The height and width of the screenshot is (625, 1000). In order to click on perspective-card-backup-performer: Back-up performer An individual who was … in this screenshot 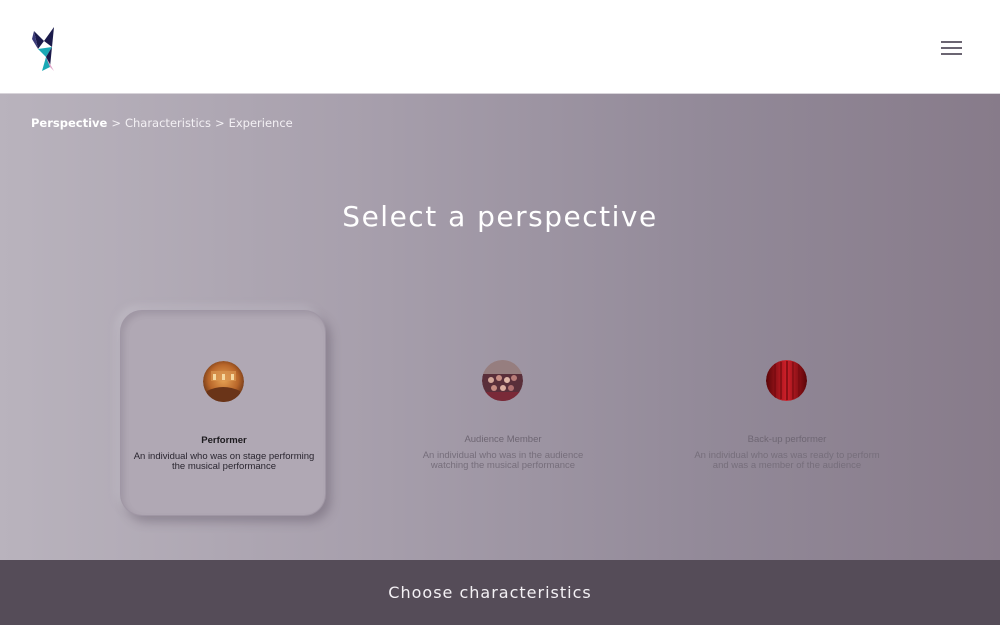, I will do `click(787, 413)`.